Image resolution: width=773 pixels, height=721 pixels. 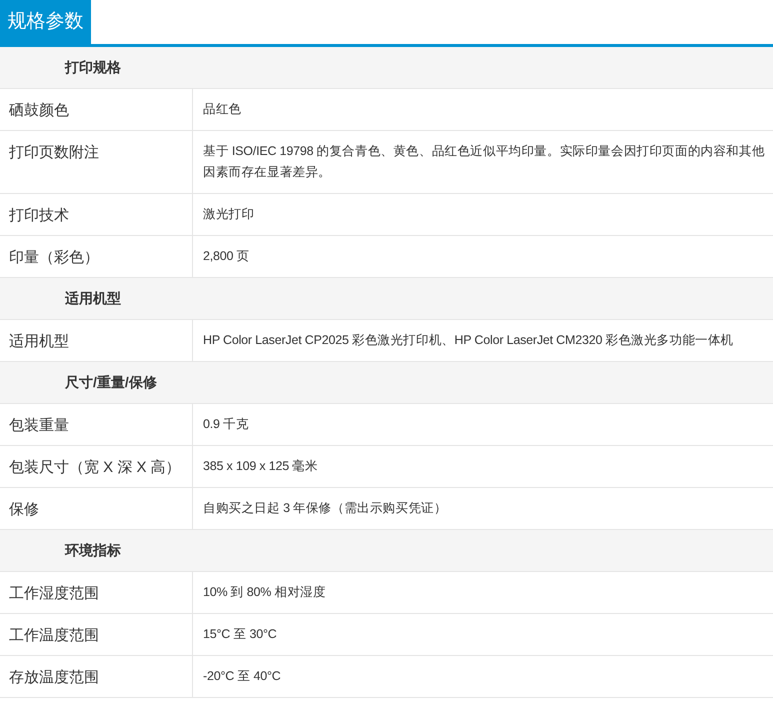 I want to click on spec-value: -20°C 至 40°C, so click(x=242, y=676).